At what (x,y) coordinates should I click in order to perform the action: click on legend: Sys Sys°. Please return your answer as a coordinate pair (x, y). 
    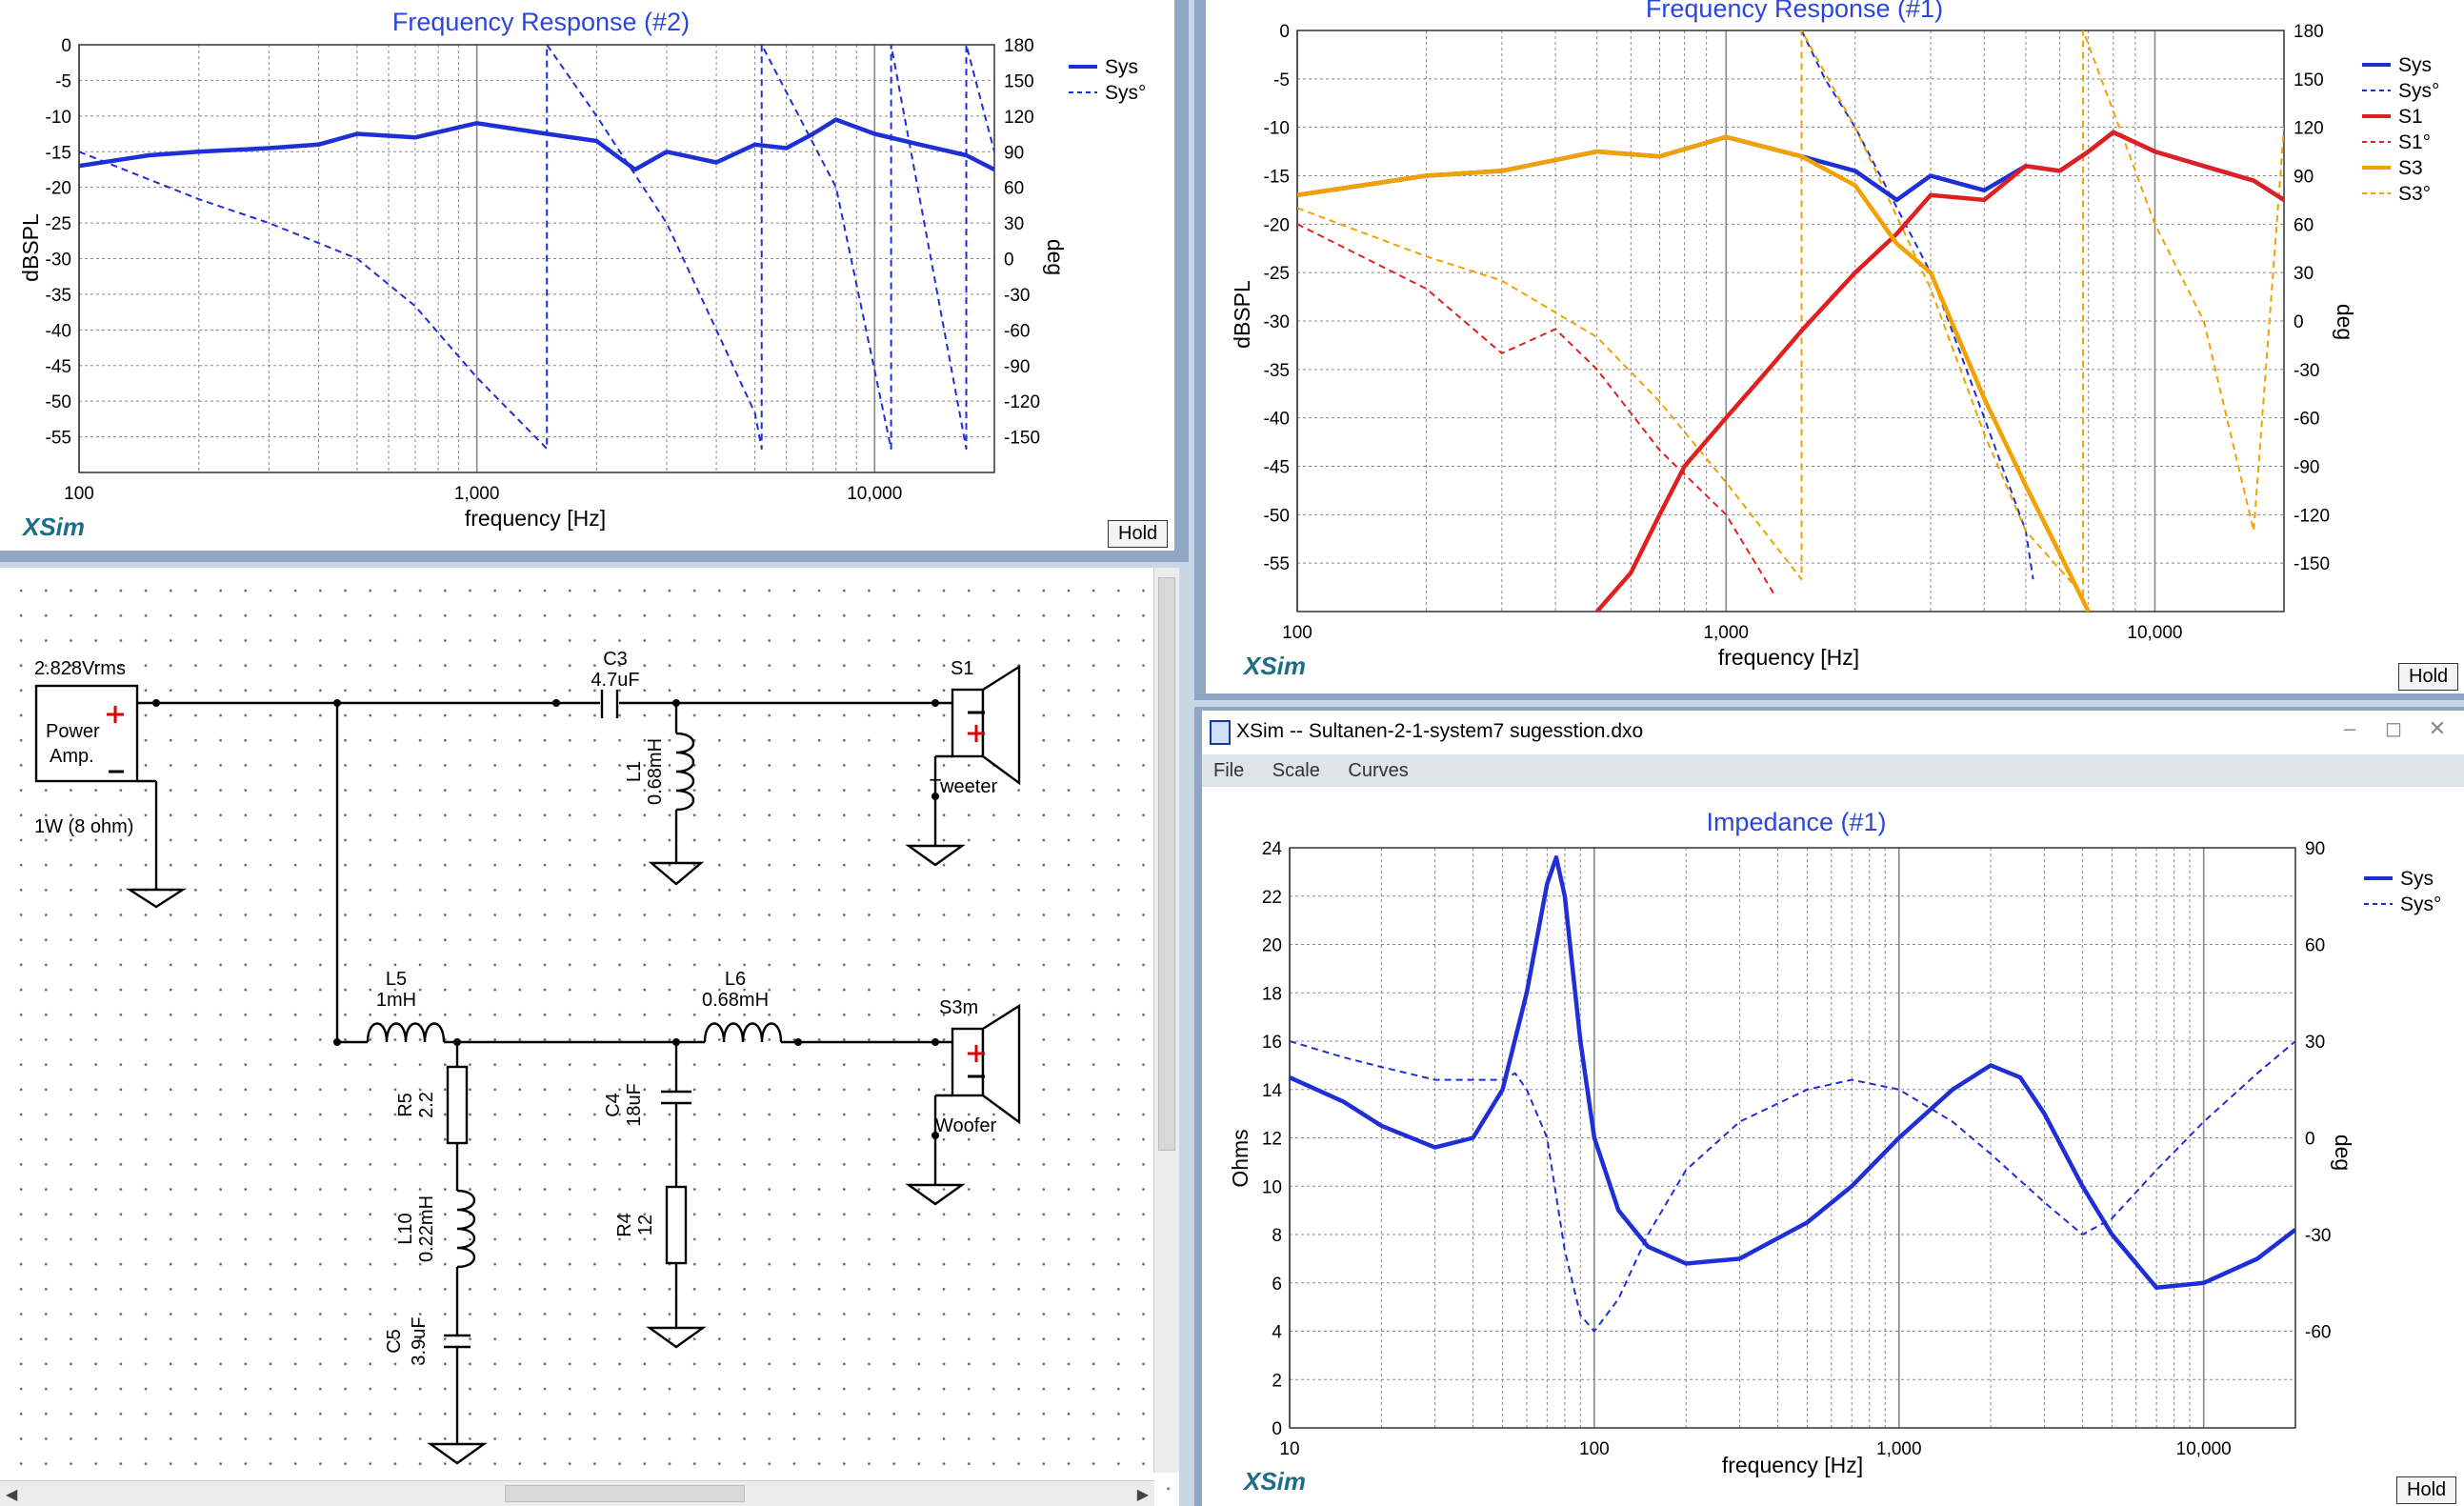
    Looking at the image, I should click on (1107, 80).